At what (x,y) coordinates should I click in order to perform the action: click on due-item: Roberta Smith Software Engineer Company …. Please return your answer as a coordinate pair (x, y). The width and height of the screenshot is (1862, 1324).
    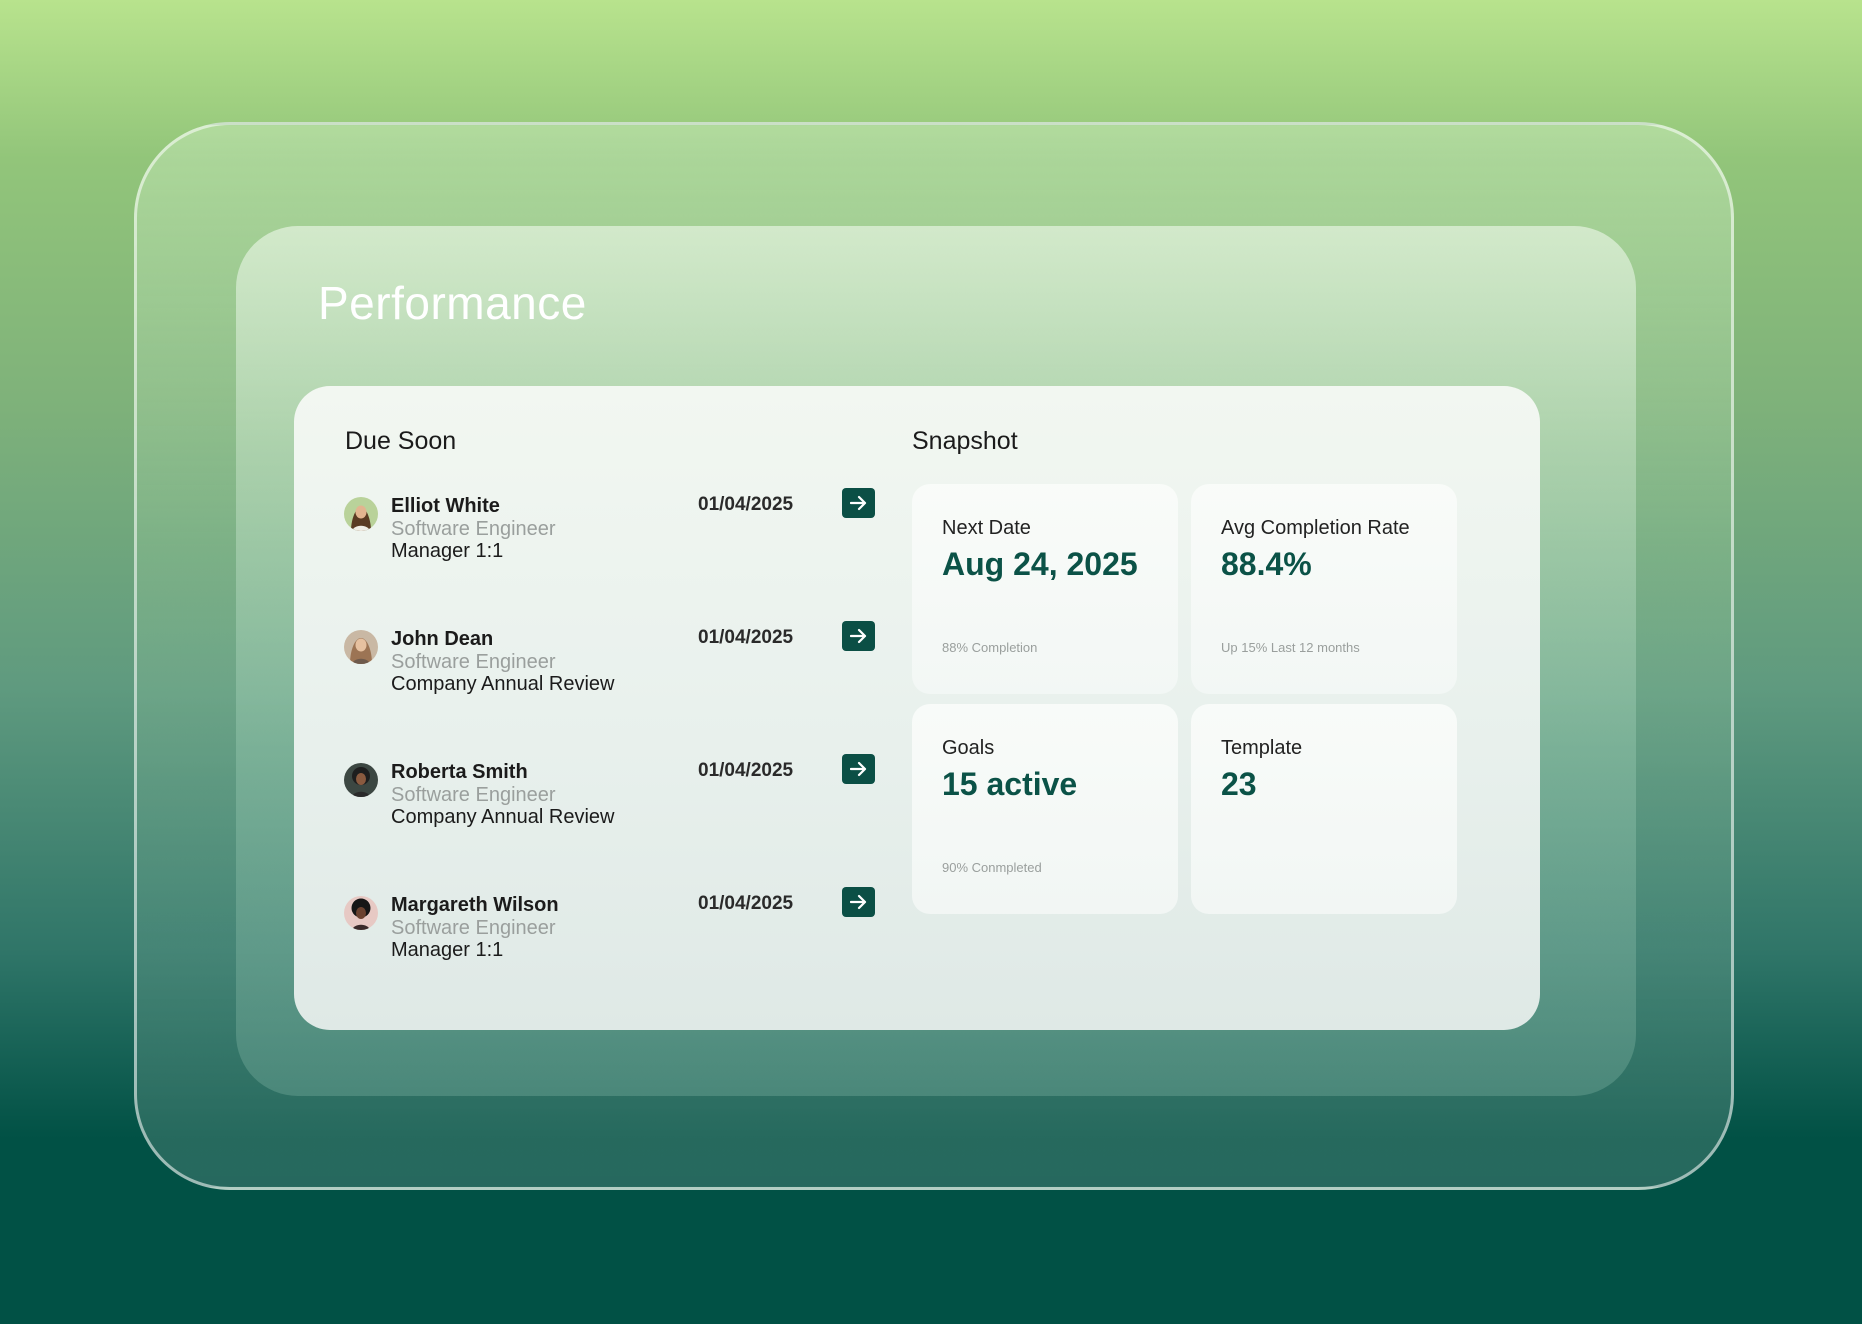
    Looking at the image, I should click on (610, 803).